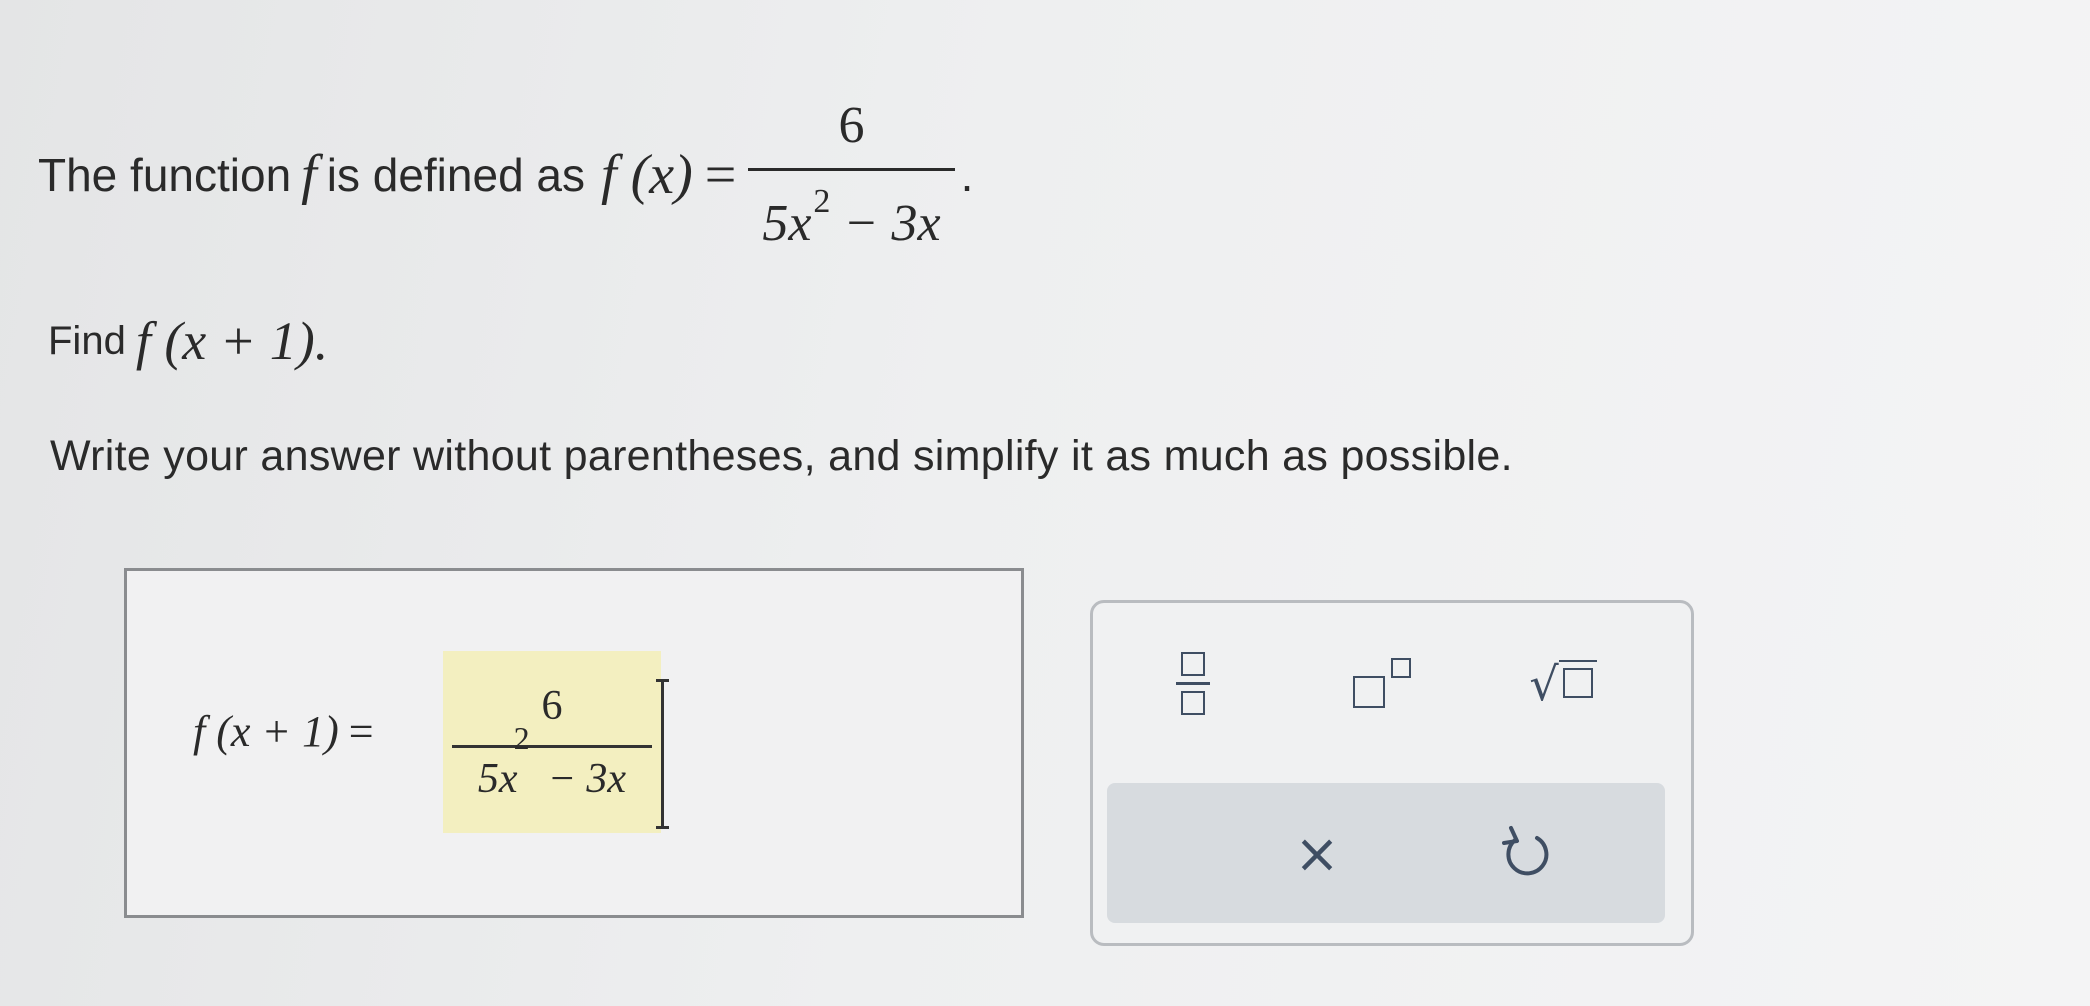 The height and width of the screenshot is (1006, 2090). What do you see at coordinates (851, 125) in the screenshot?
I see `fraction-numerator: 6` at bounding box center [851, 125].